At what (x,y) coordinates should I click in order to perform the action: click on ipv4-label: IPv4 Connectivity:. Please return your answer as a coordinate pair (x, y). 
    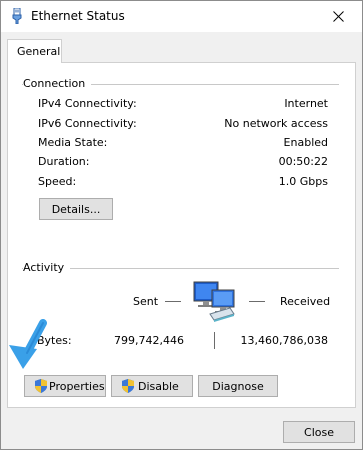
    Looking at the image, I should click on (87, 103).